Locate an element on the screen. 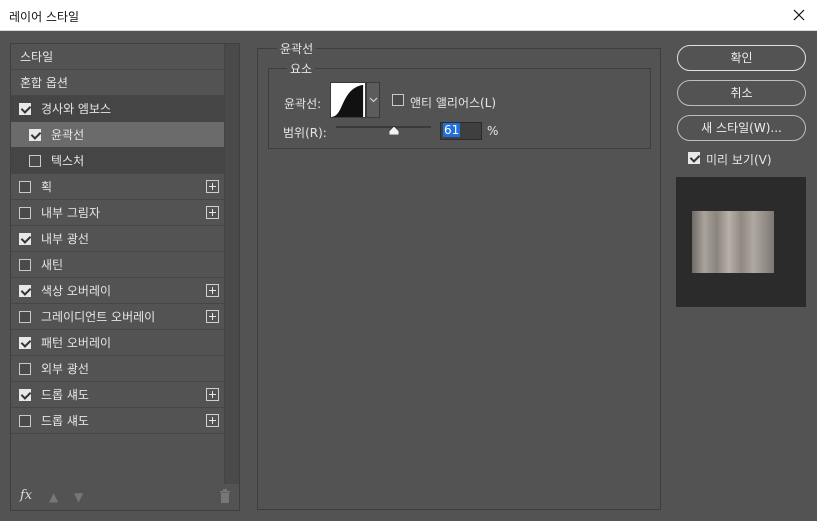 Image resolution: width=817 pixels, height=521 pixels. contour-dropdown is located at coordinates (373, 100).